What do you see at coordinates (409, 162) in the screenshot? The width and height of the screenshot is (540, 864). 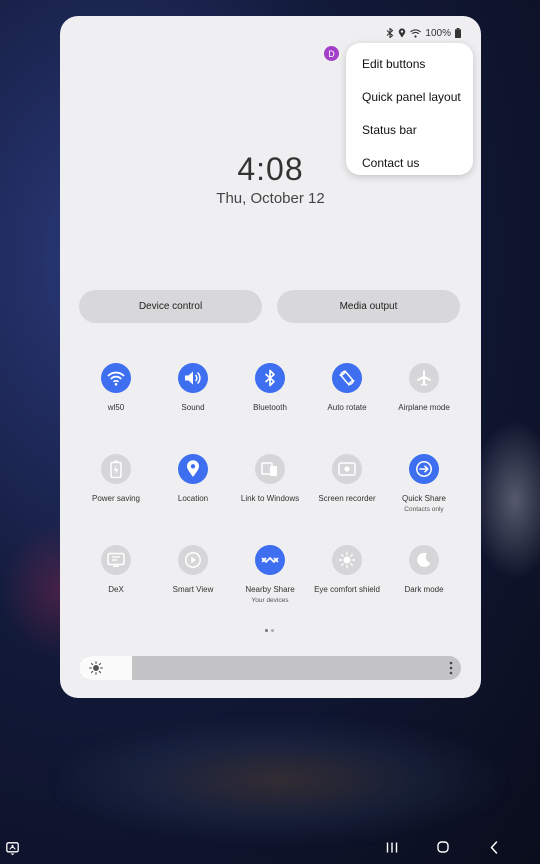 I see `menu-item-contact-us: Contact us` at bounding box center [409, 162].